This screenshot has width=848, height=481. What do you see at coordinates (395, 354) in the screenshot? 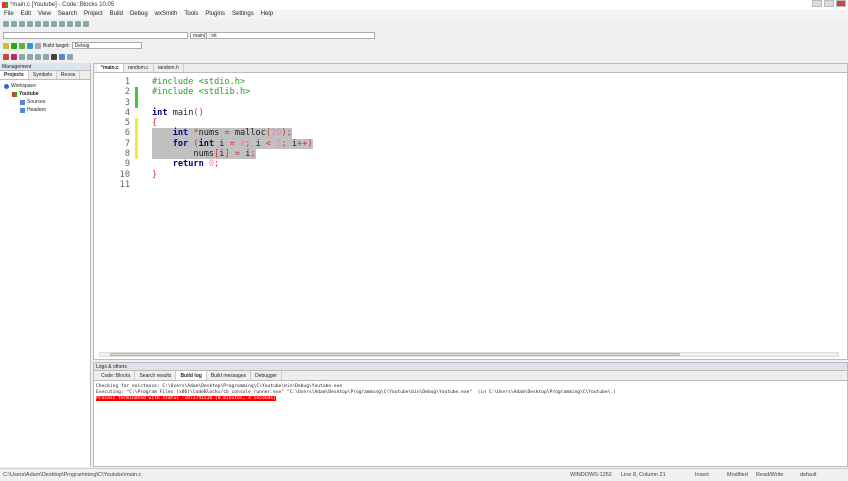
I see `scrollbar-thumb` at bounding box center [395, 354].